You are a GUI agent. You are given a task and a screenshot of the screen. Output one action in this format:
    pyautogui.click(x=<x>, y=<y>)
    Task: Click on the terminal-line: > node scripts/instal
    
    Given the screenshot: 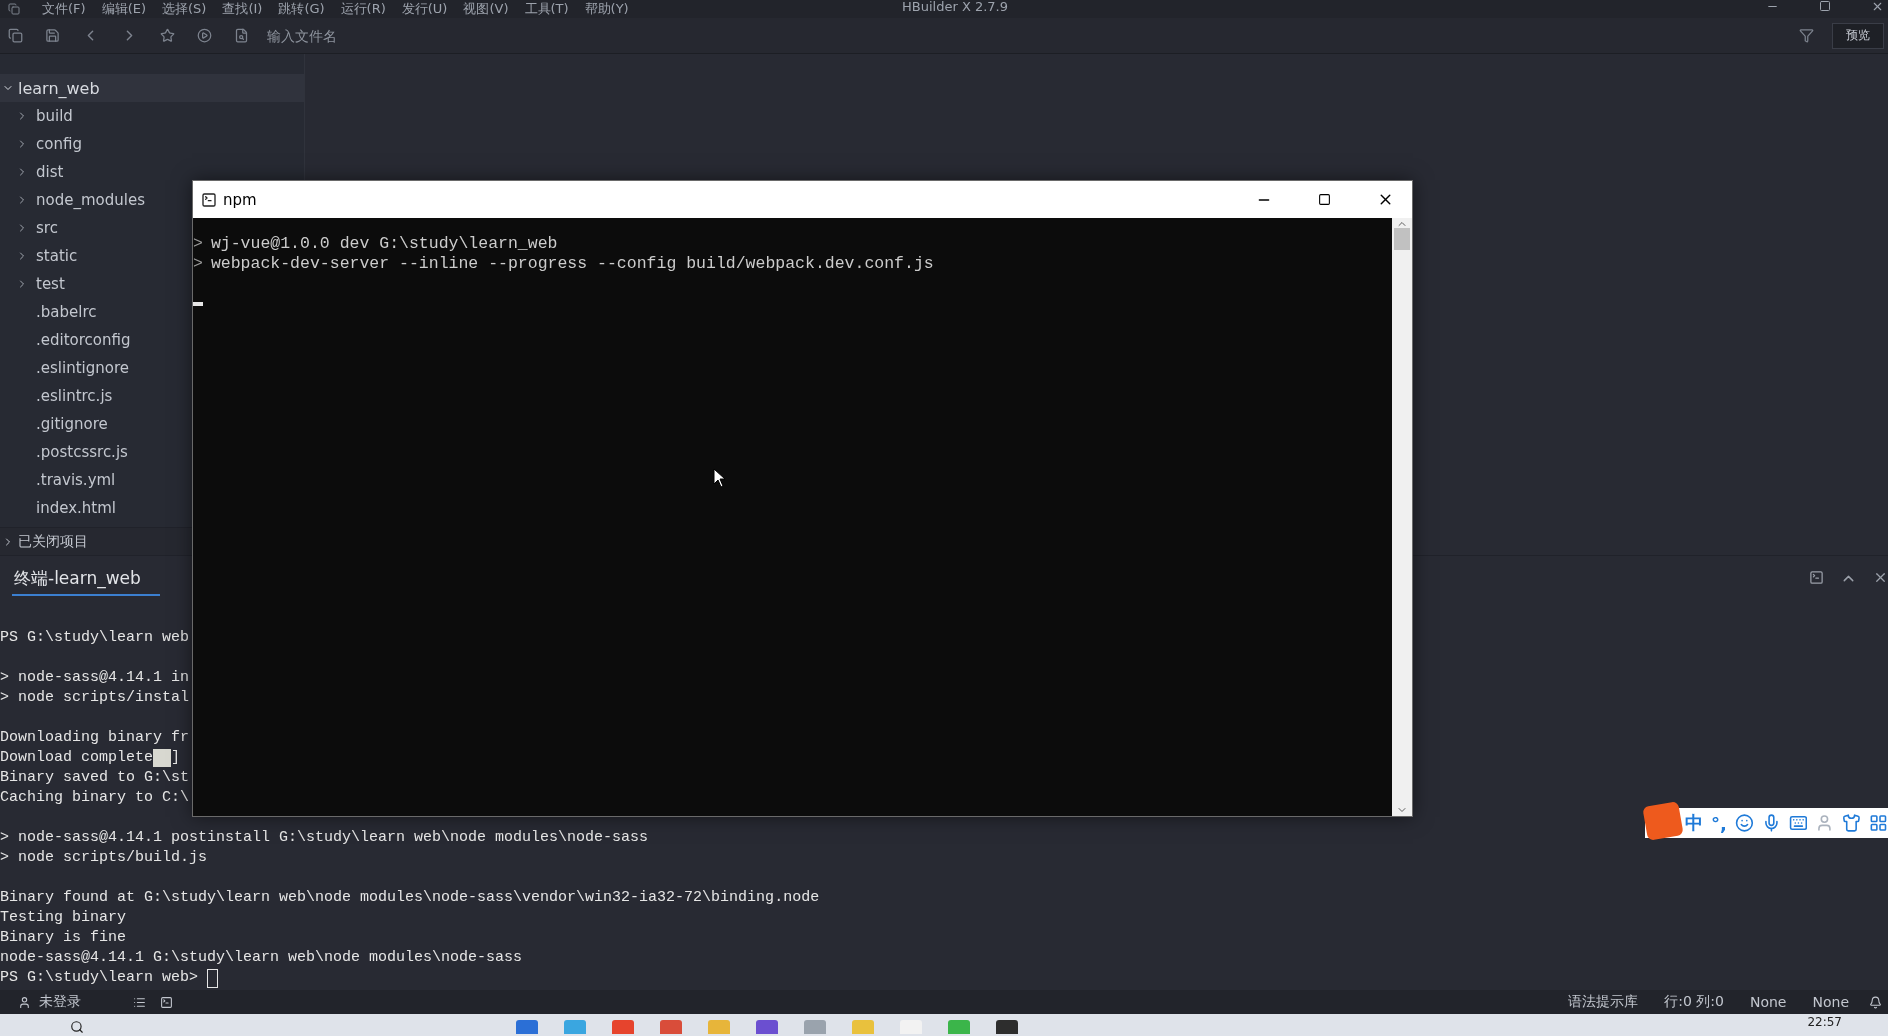 What is the action you would take?
    pyautogui.click(x=95, y=698)
    